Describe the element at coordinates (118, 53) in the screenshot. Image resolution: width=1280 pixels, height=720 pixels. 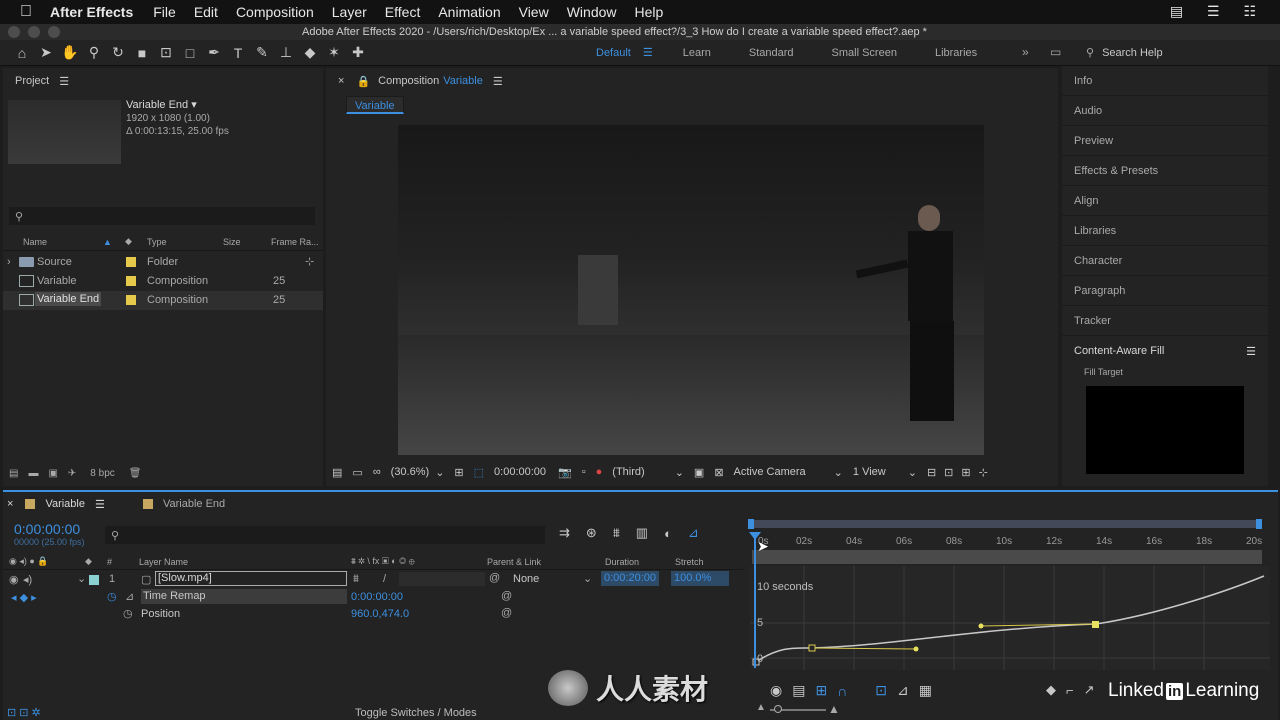
I see `rotate-tool-icon: ↻` at that location.